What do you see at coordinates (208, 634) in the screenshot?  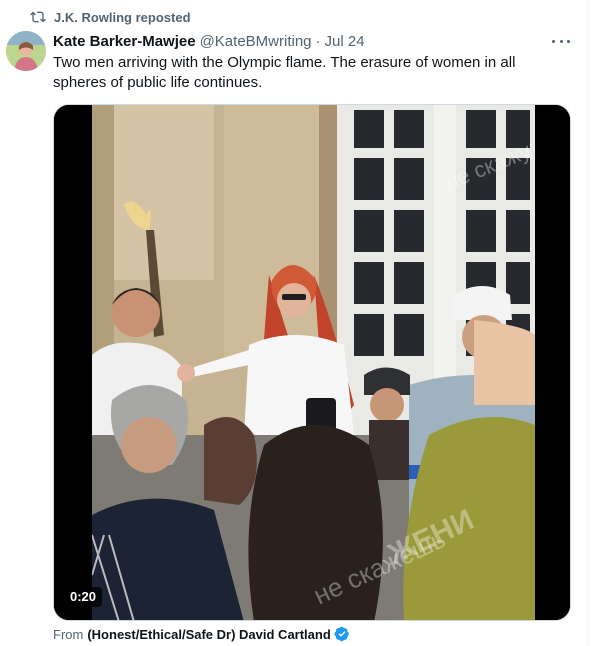 I see `source-author-link: (Honest/Ethical/Safe Dr) David Cartland` at bounding box center [208, 634].